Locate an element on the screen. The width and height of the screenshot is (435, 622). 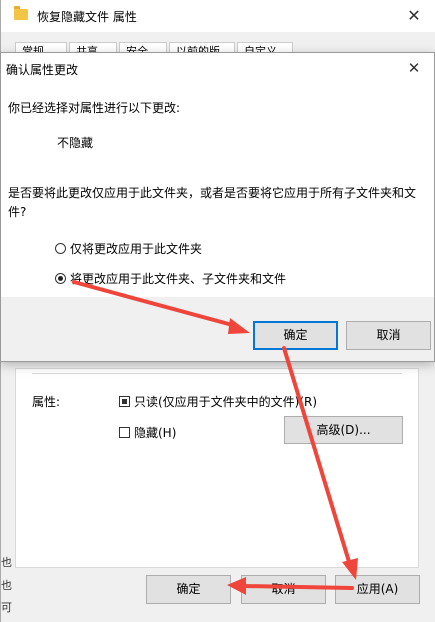
dialog-ok-button: 确定 is located at coordinates (295, 335).